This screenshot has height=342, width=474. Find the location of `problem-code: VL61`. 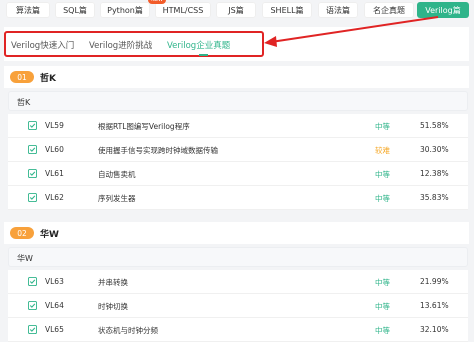

problem-code: VL61 is located at coordinates (54, 173).